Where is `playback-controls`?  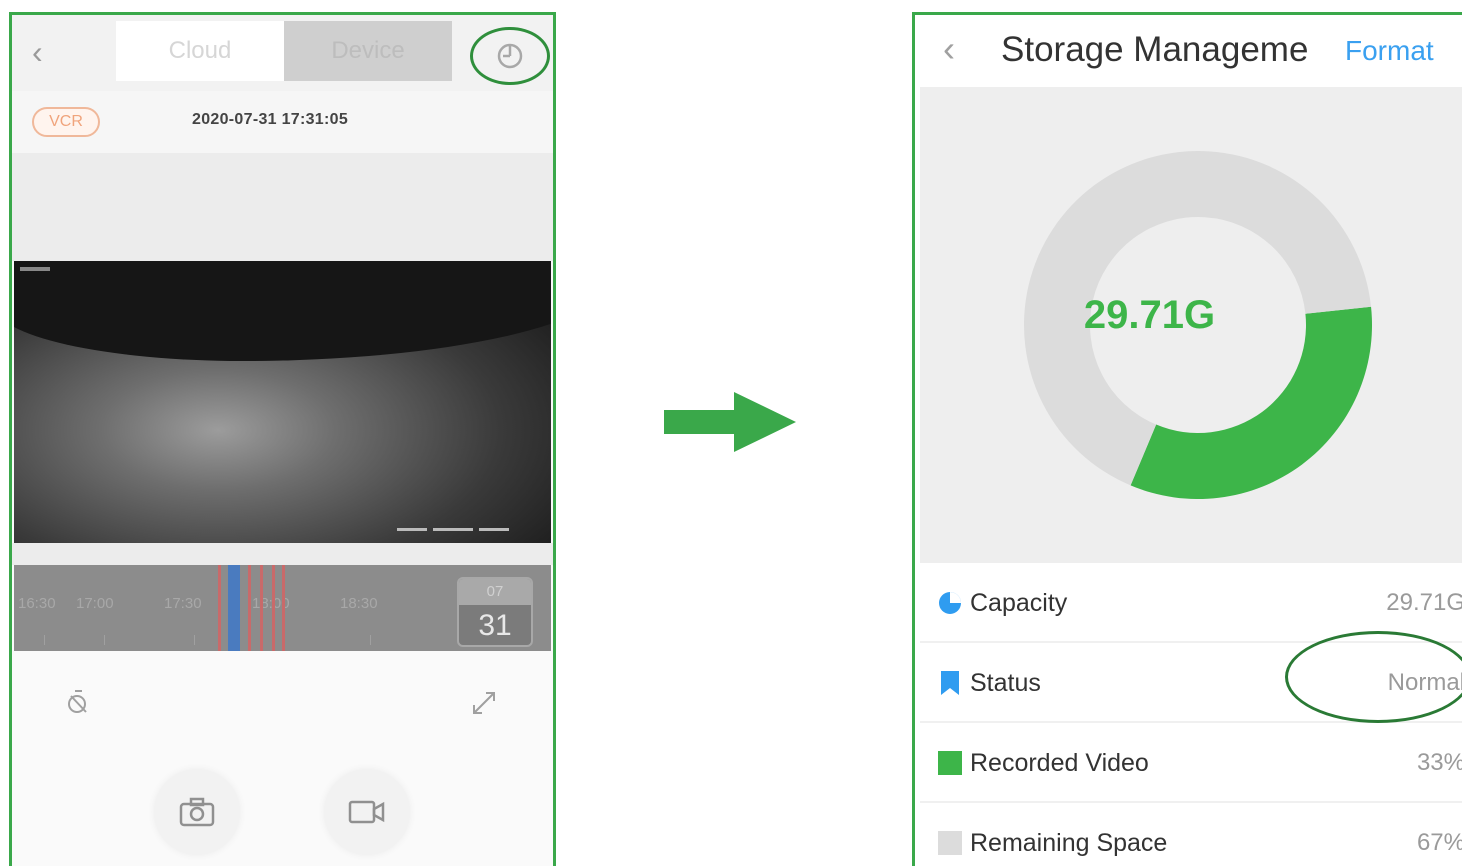 playback-controls is located at coordinates (282, 758).